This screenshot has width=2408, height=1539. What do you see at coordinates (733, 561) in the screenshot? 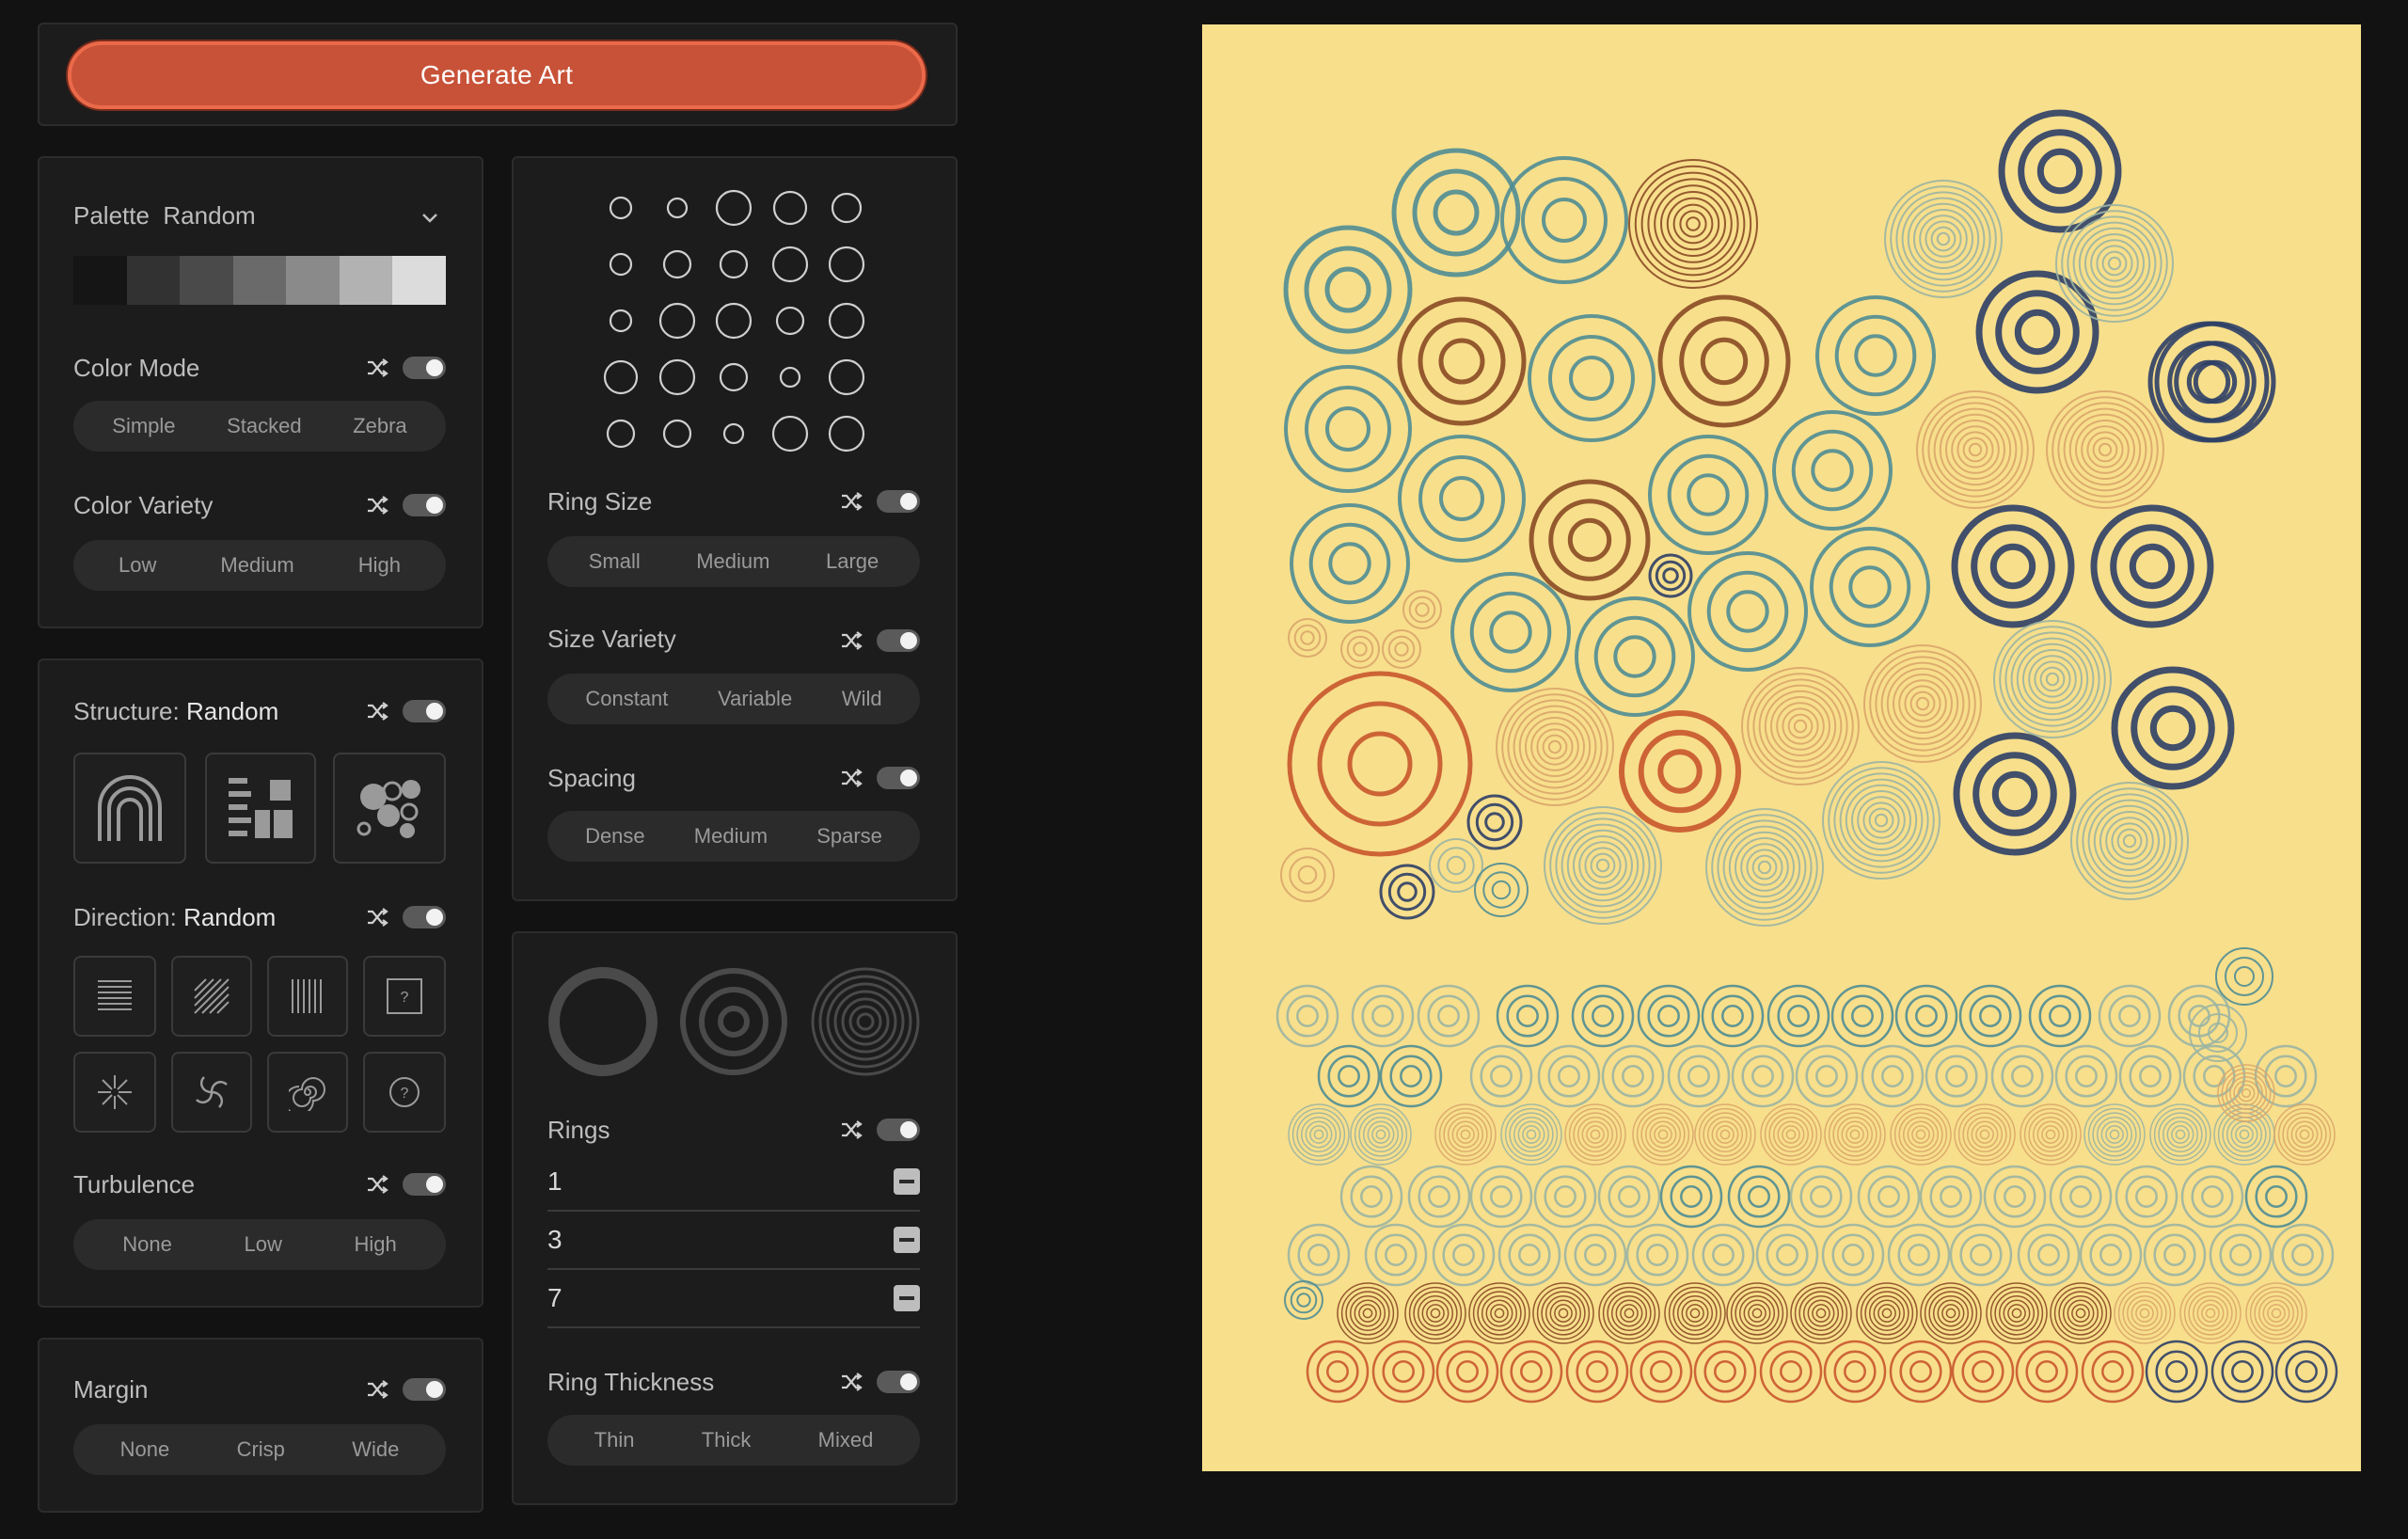
I see `ring-size-medium: Medium` at bounding box center [733, 561].